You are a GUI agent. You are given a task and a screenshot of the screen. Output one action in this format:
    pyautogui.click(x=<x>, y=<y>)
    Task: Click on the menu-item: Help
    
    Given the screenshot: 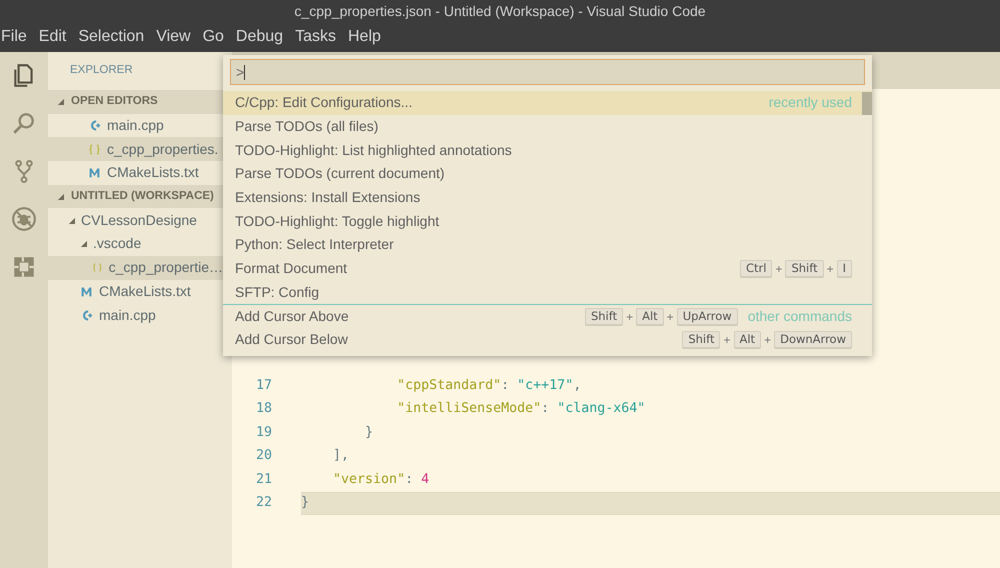 What is the action you would take?
    pyautogui.click(x=364, y=37)
    